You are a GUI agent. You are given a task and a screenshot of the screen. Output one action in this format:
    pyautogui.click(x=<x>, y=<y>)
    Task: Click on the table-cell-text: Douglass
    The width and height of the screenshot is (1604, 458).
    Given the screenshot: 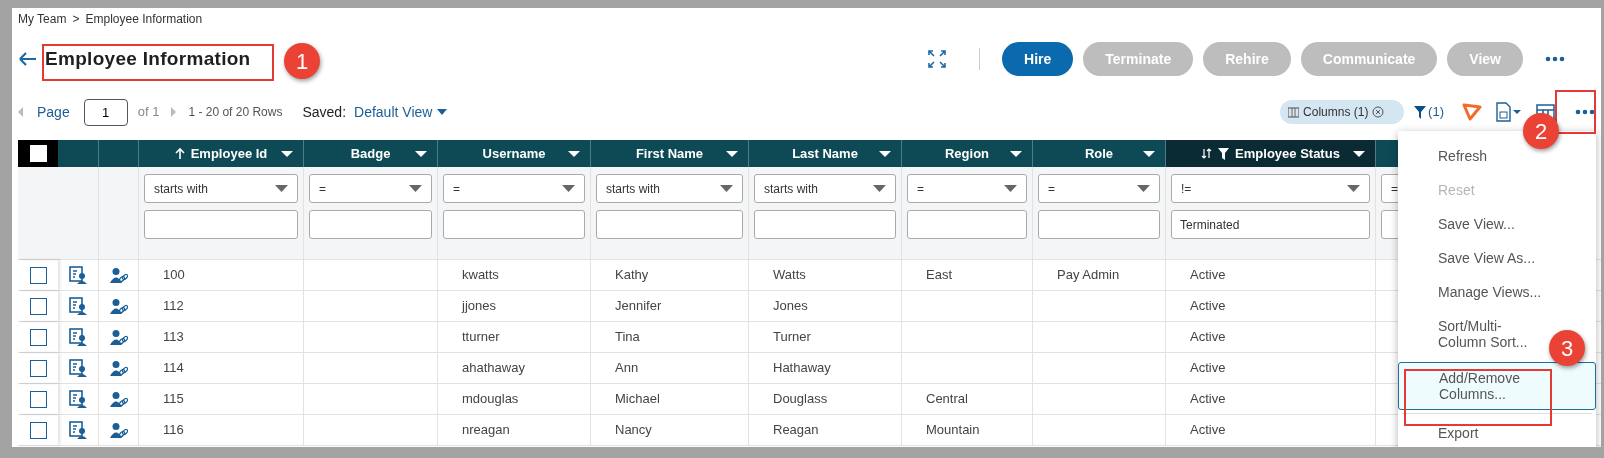 What is the action you would take?
    pyautogui.click(x=800, y=399)
    